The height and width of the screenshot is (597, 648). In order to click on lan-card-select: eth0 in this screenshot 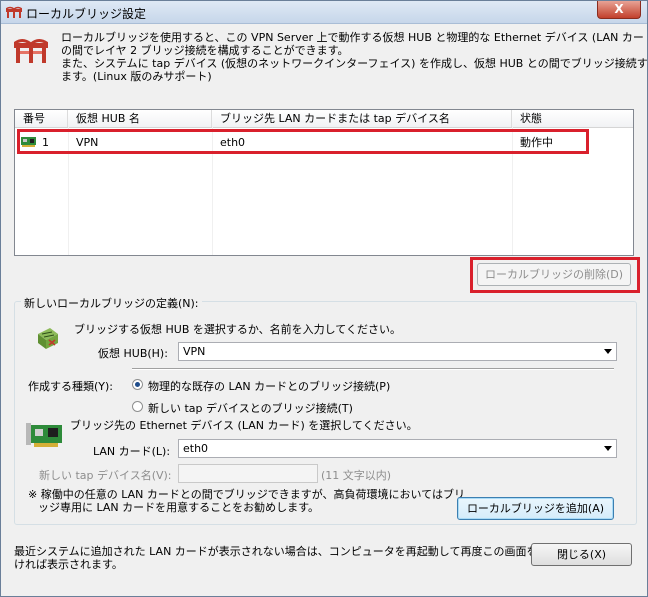, I will do `click(397, 448)`.